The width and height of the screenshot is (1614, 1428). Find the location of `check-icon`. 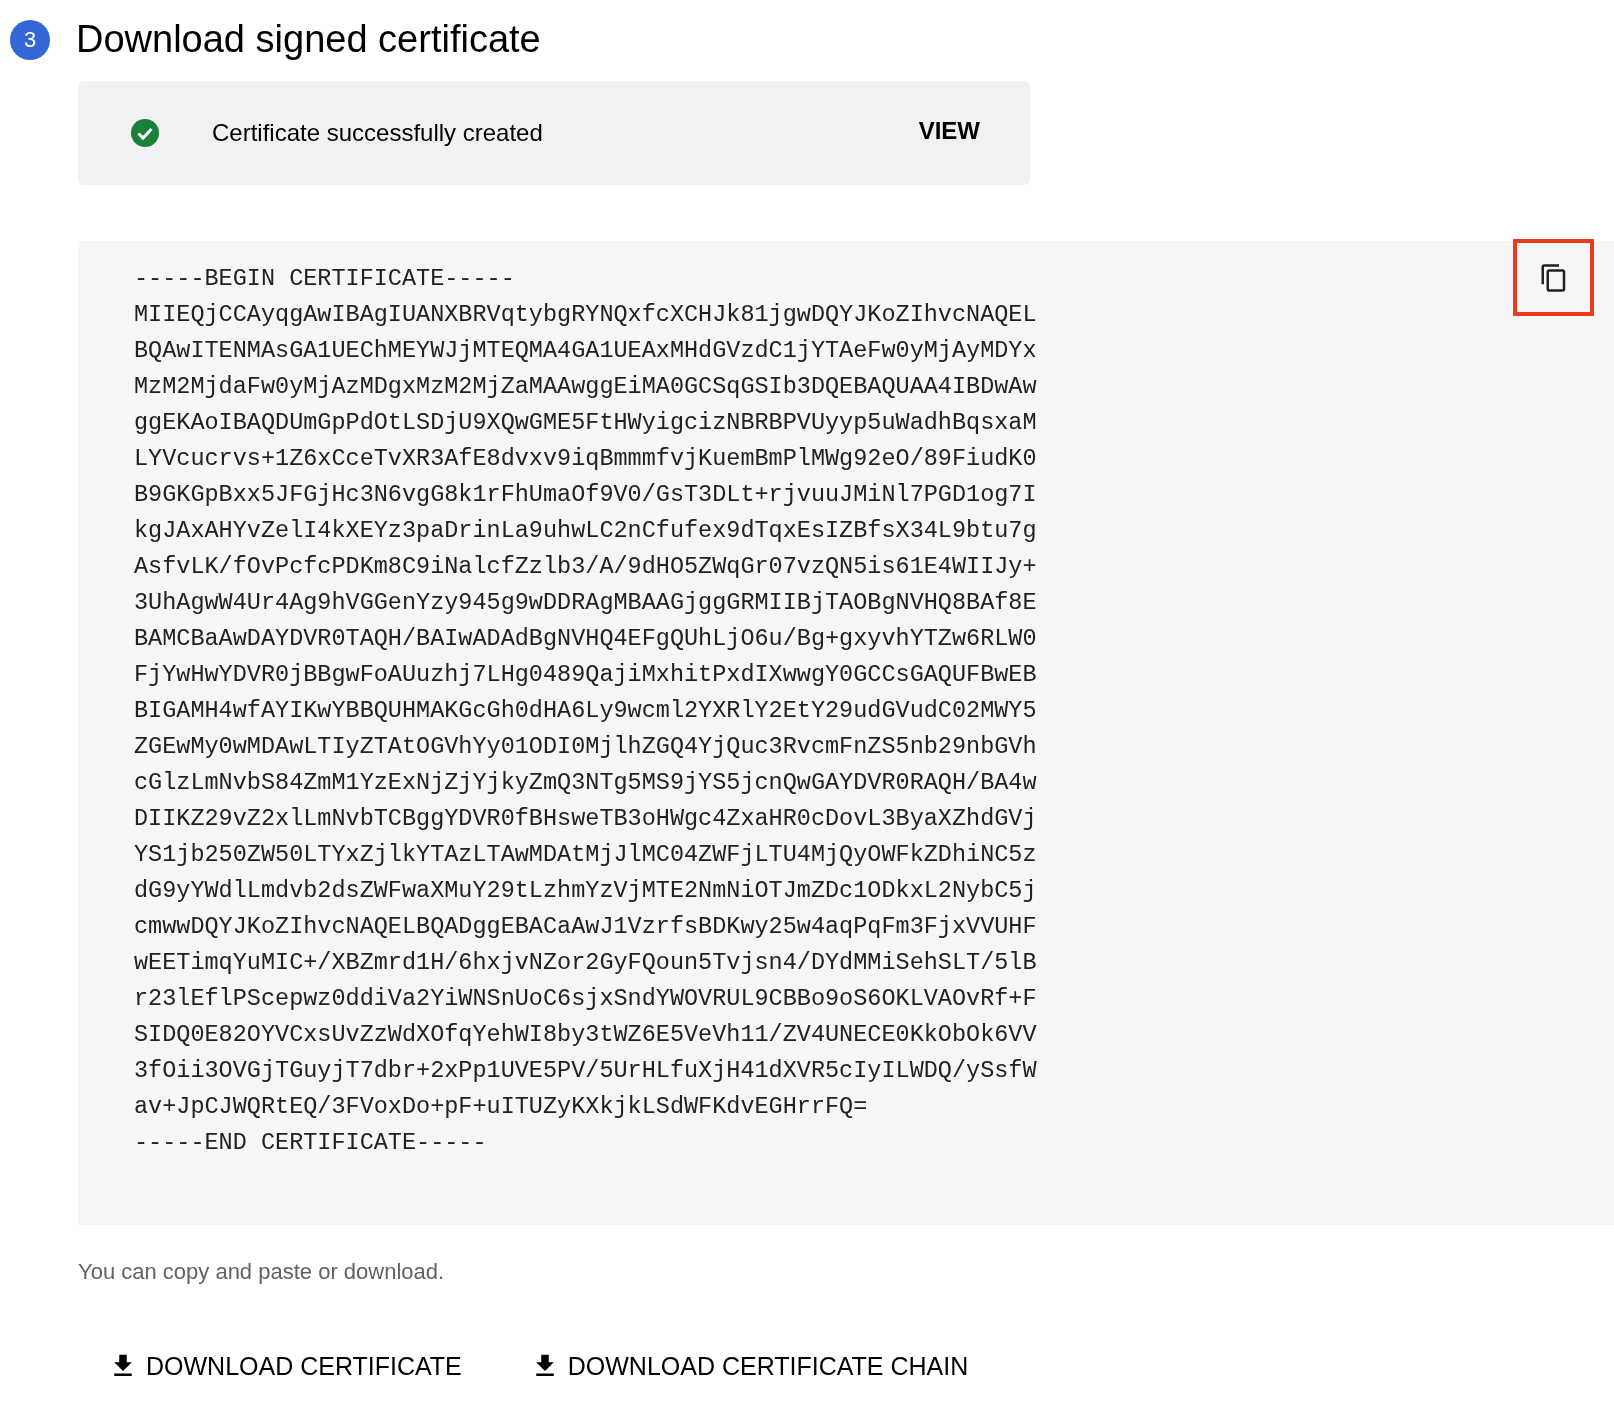

check-icon is located at coordinates (145, 133).